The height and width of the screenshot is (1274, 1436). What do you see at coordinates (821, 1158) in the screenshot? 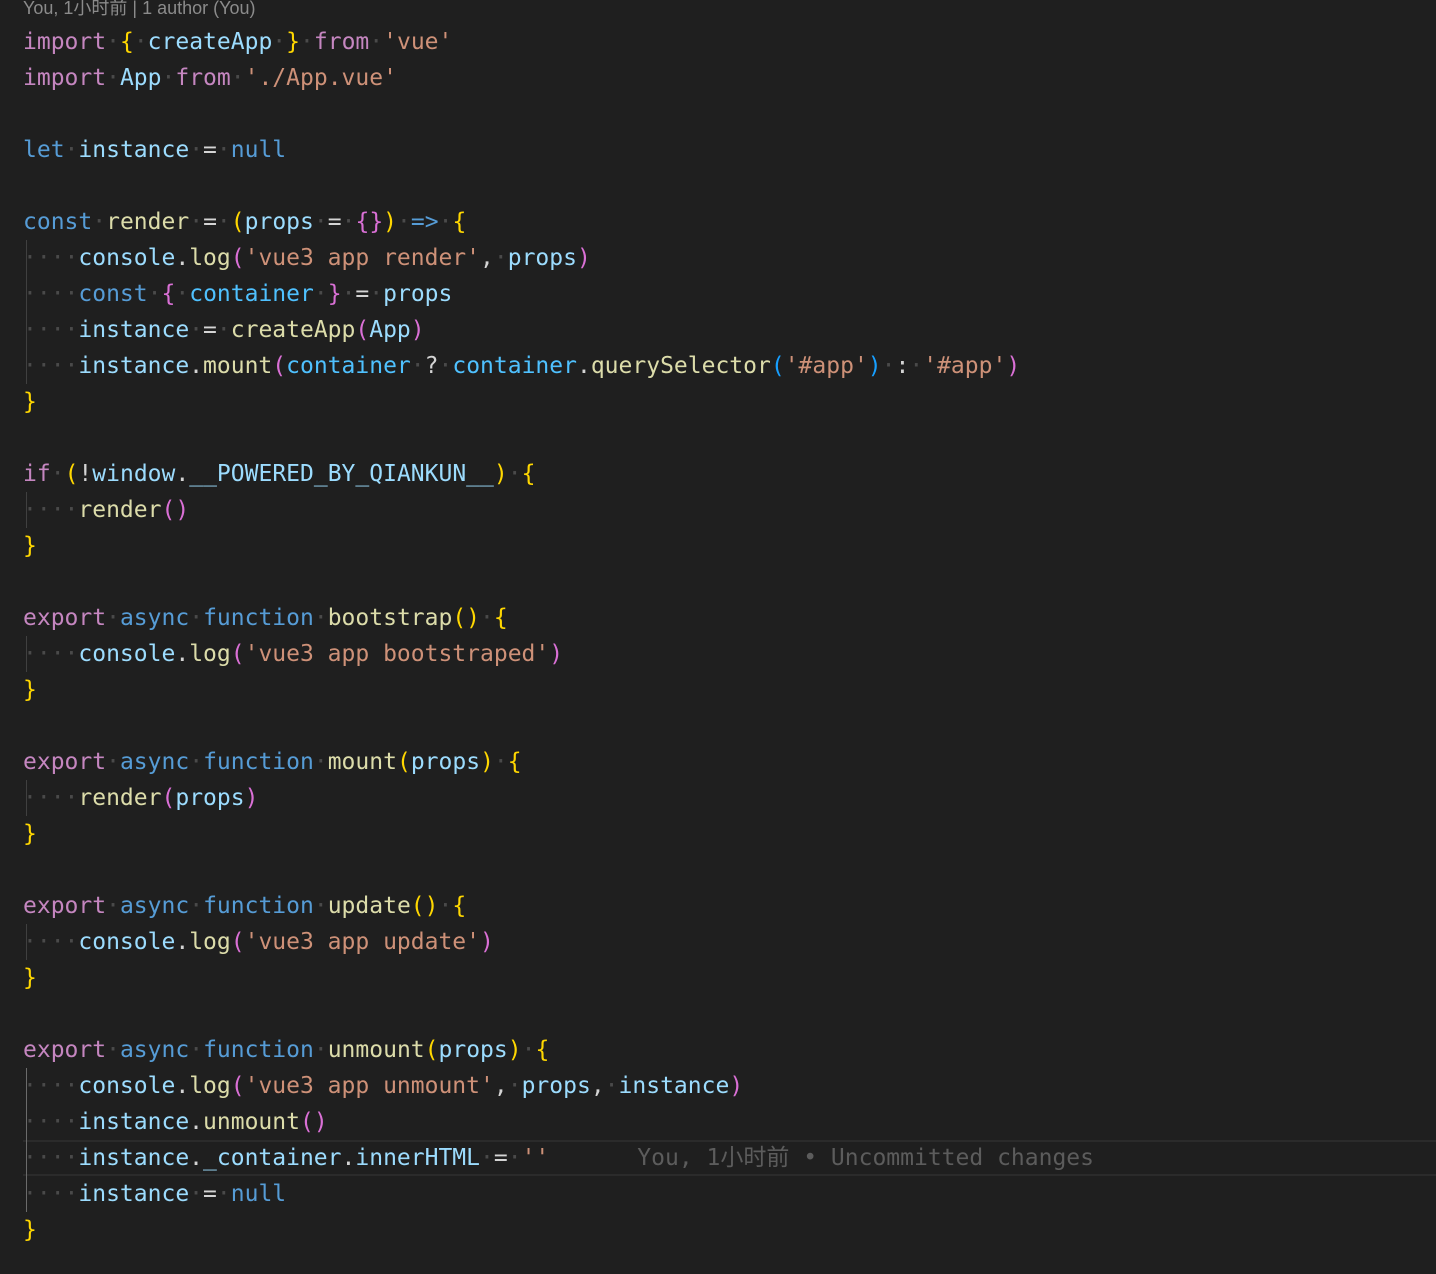
I see `inline-git-blame: You, 1小时前 • Uncommitted changes` at bounding box center [821, 1158].